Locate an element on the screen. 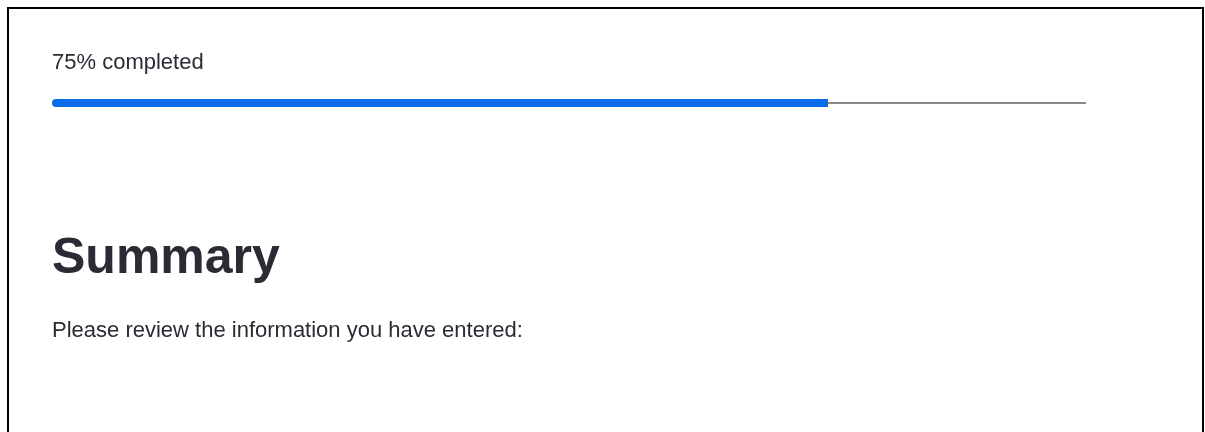 The height and width of the screenshot is (432, 1205). progress-label: 75% completed is located at coordinates (128, 62).